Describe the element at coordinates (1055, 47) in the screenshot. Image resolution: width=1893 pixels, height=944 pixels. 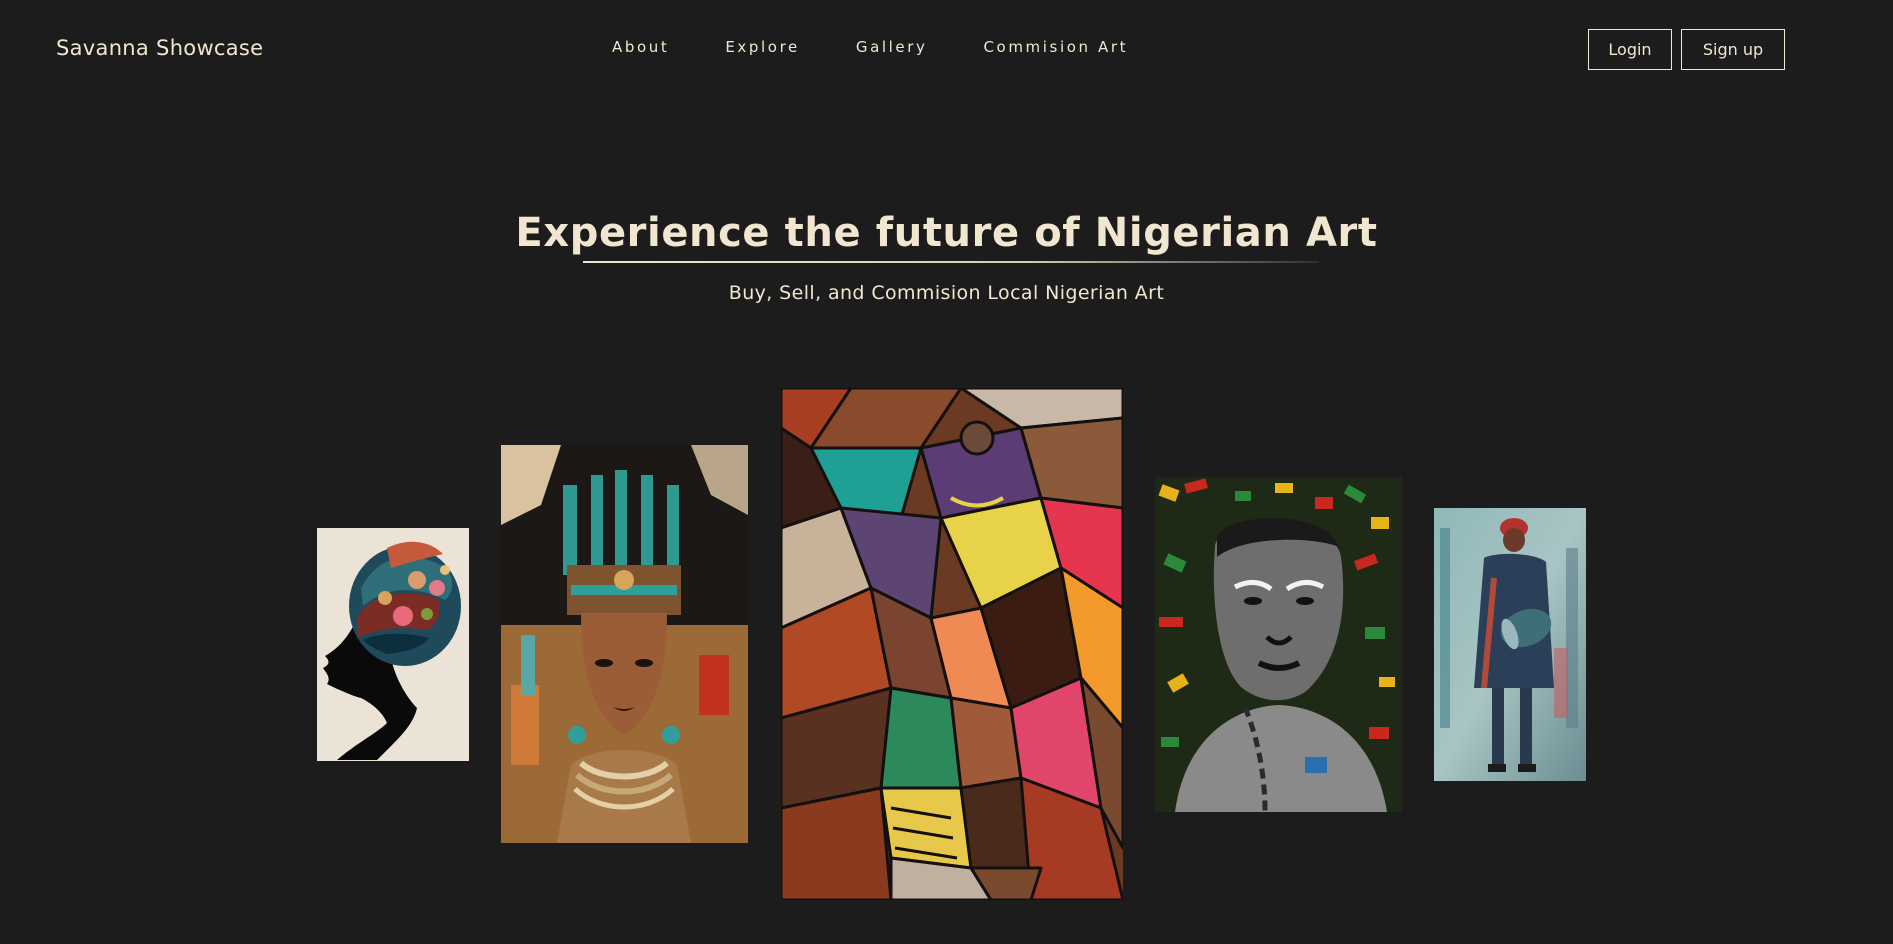
I see `nav-commission-art: Commision Art` at that location.